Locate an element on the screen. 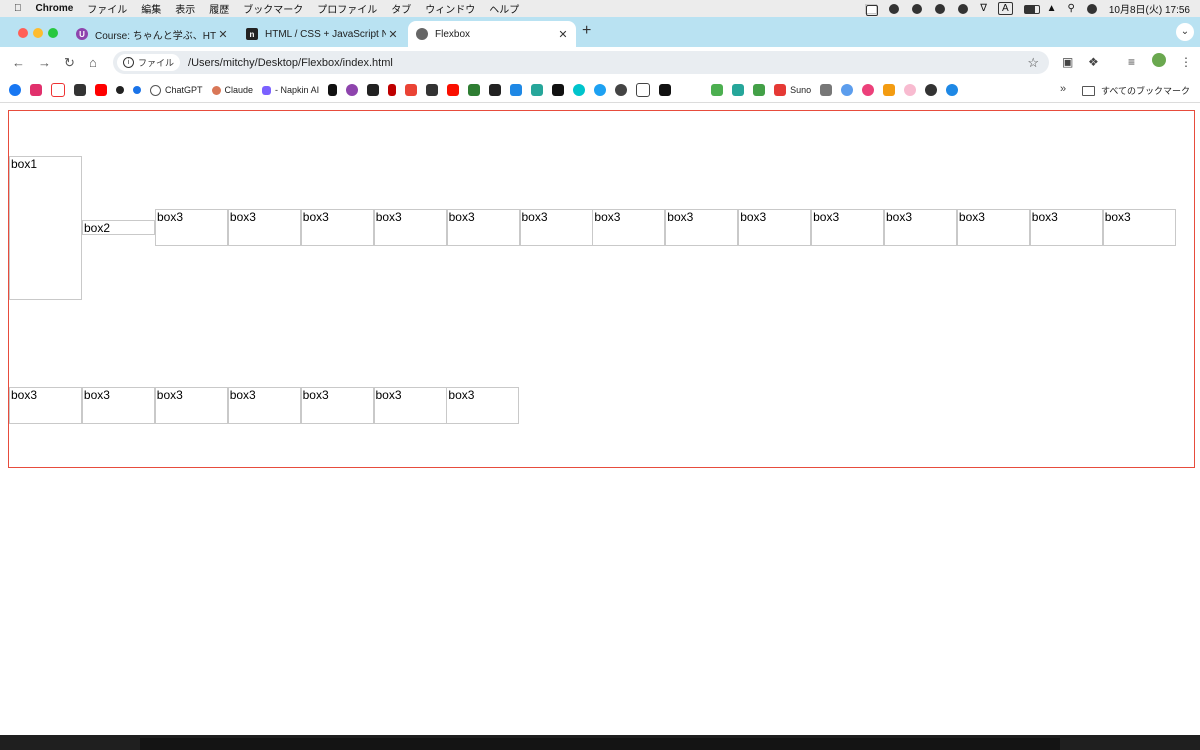 The height and width of the screenshot is (750, 1200). menu-clock: 10月8日(火) 17:56 is located at coordinates (1149, 8).